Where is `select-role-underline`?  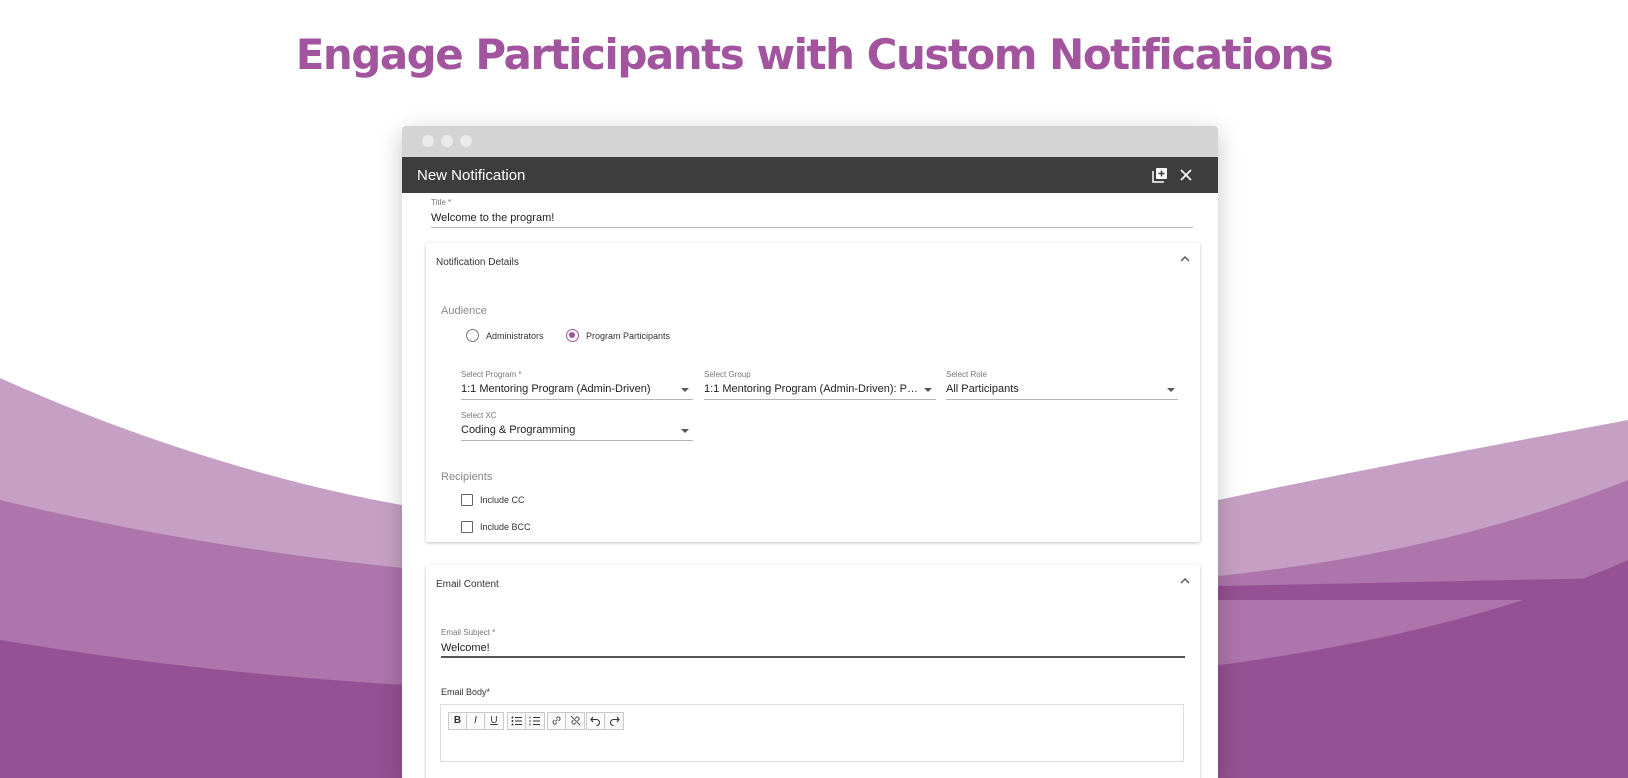
select-role-underline is located at coordinates (1062, 399).